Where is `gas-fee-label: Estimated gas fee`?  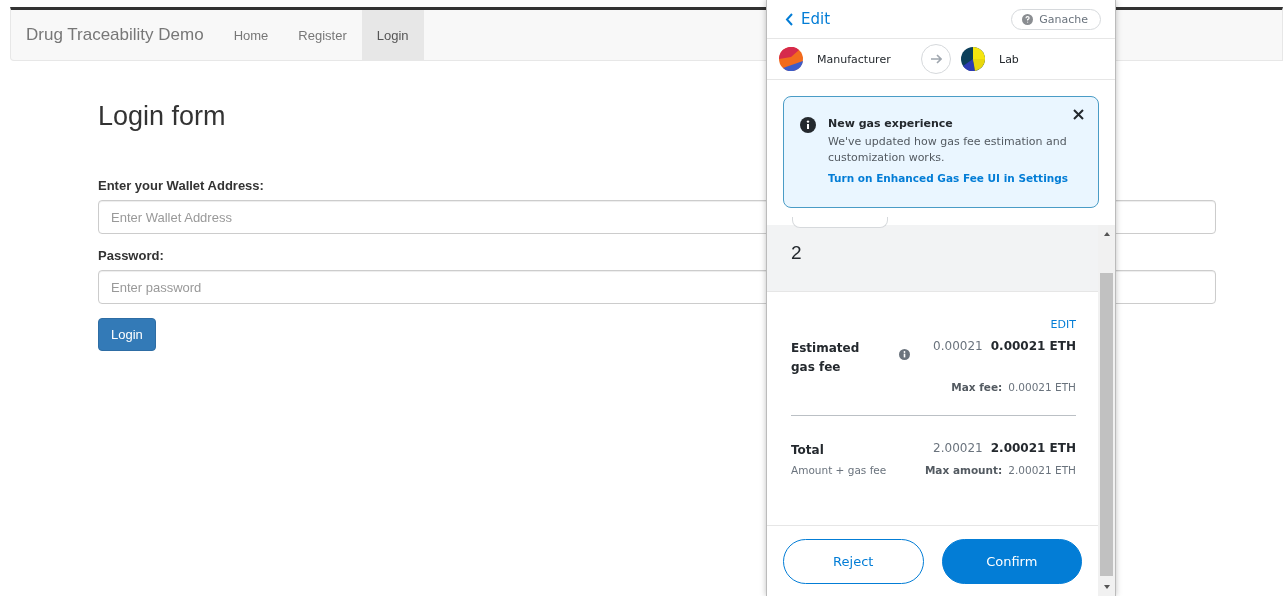 gas-fee-label: Estimated gas fee is located at coordinates (826, 358).